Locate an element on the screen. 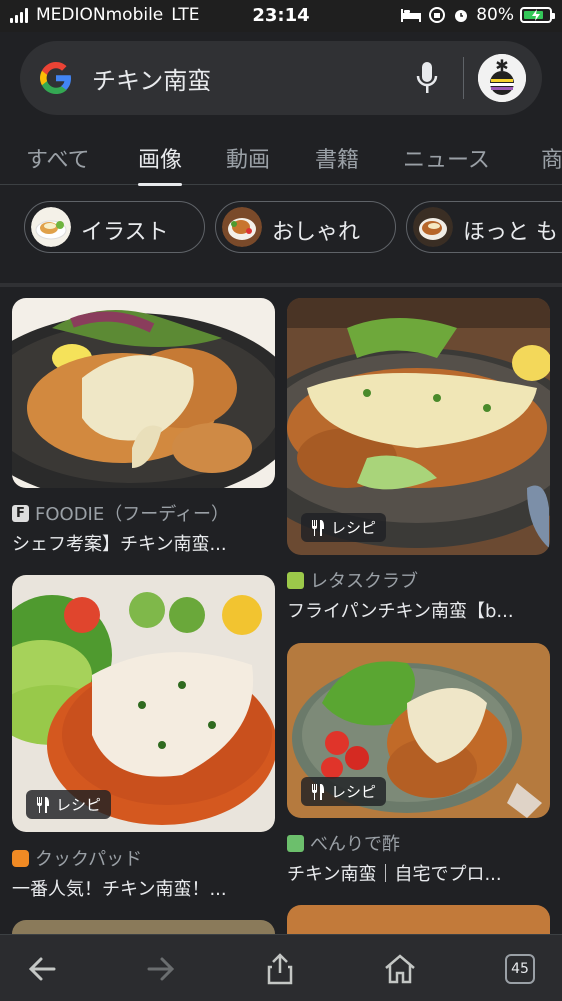 Image resolution: width=562 pixels, height=1001 pixels. result-image-2: レシピ is located at coordinates (418, 426).